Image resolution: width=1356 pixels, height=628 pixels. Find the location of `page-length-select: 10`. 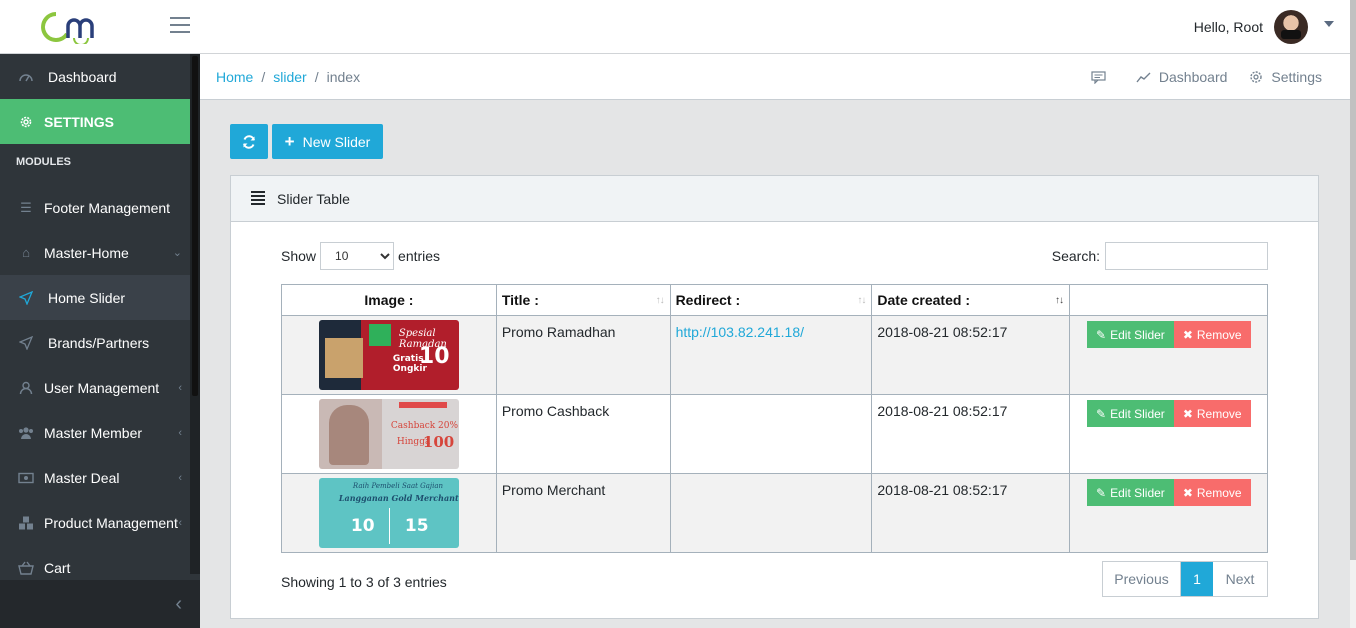

page-length-select: 10 is located at coordinates (357, 256).